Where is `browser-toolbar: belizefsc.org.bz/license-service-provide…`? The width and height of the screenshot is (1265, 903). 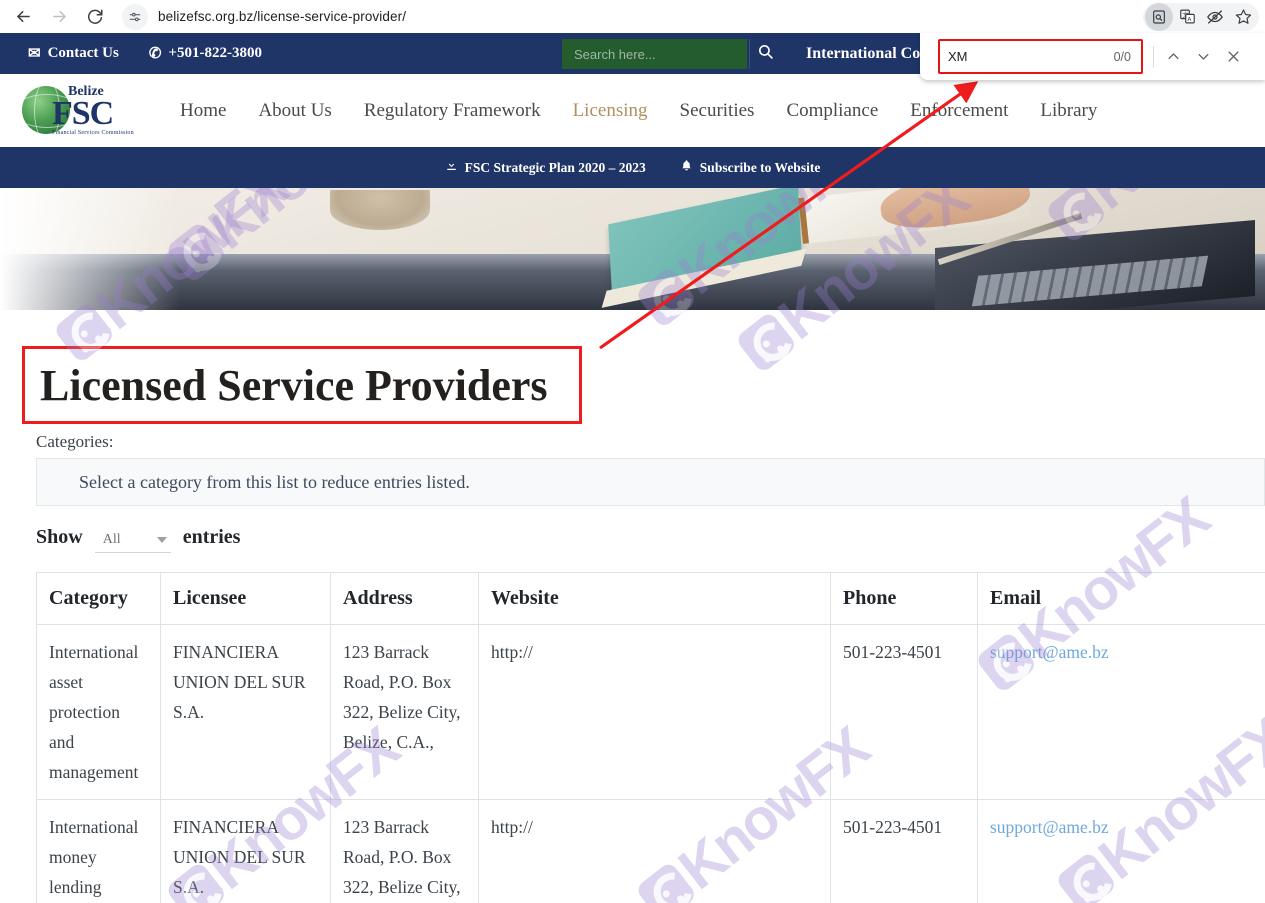 browser-toolbar: belizefsc.org.bz/license-service-provide… is located at coordinates (632, 16).